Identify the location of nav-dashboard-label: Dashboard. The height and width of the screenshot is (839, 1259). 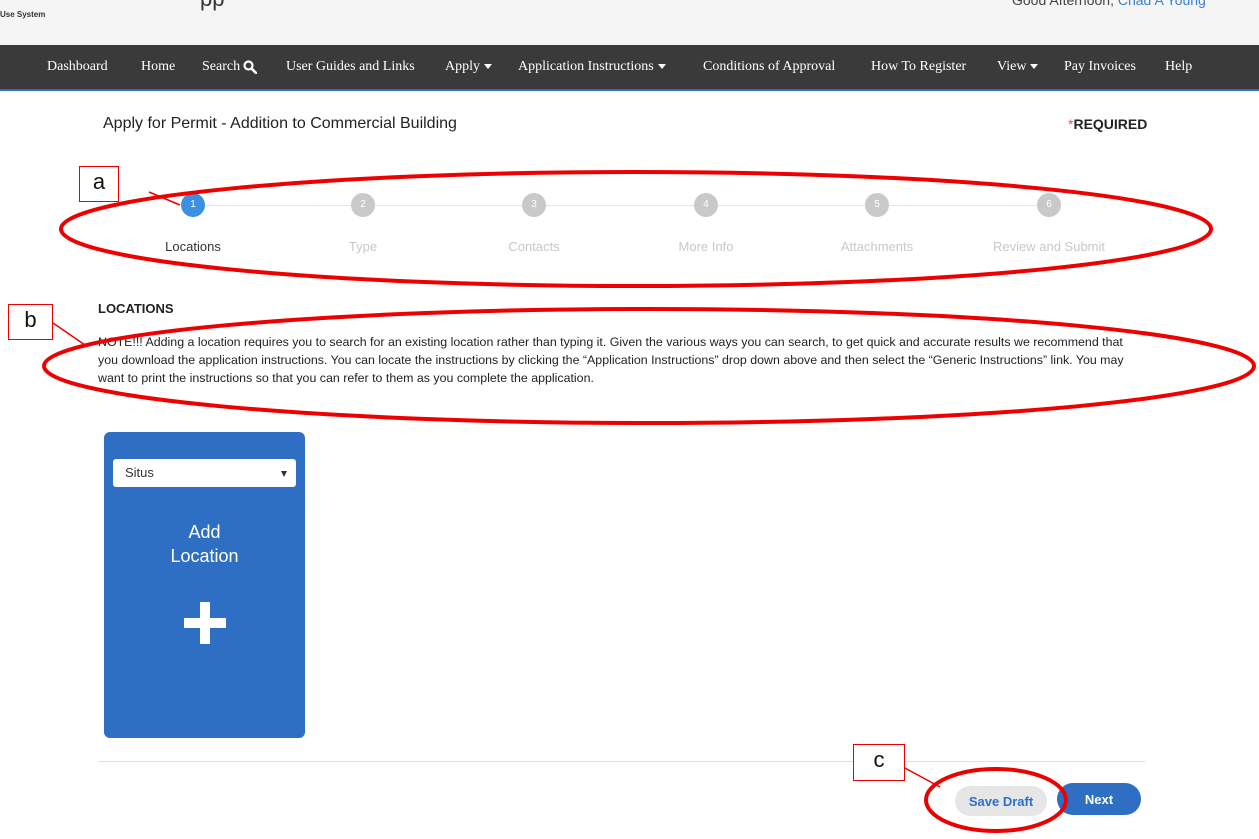
(77, 66).